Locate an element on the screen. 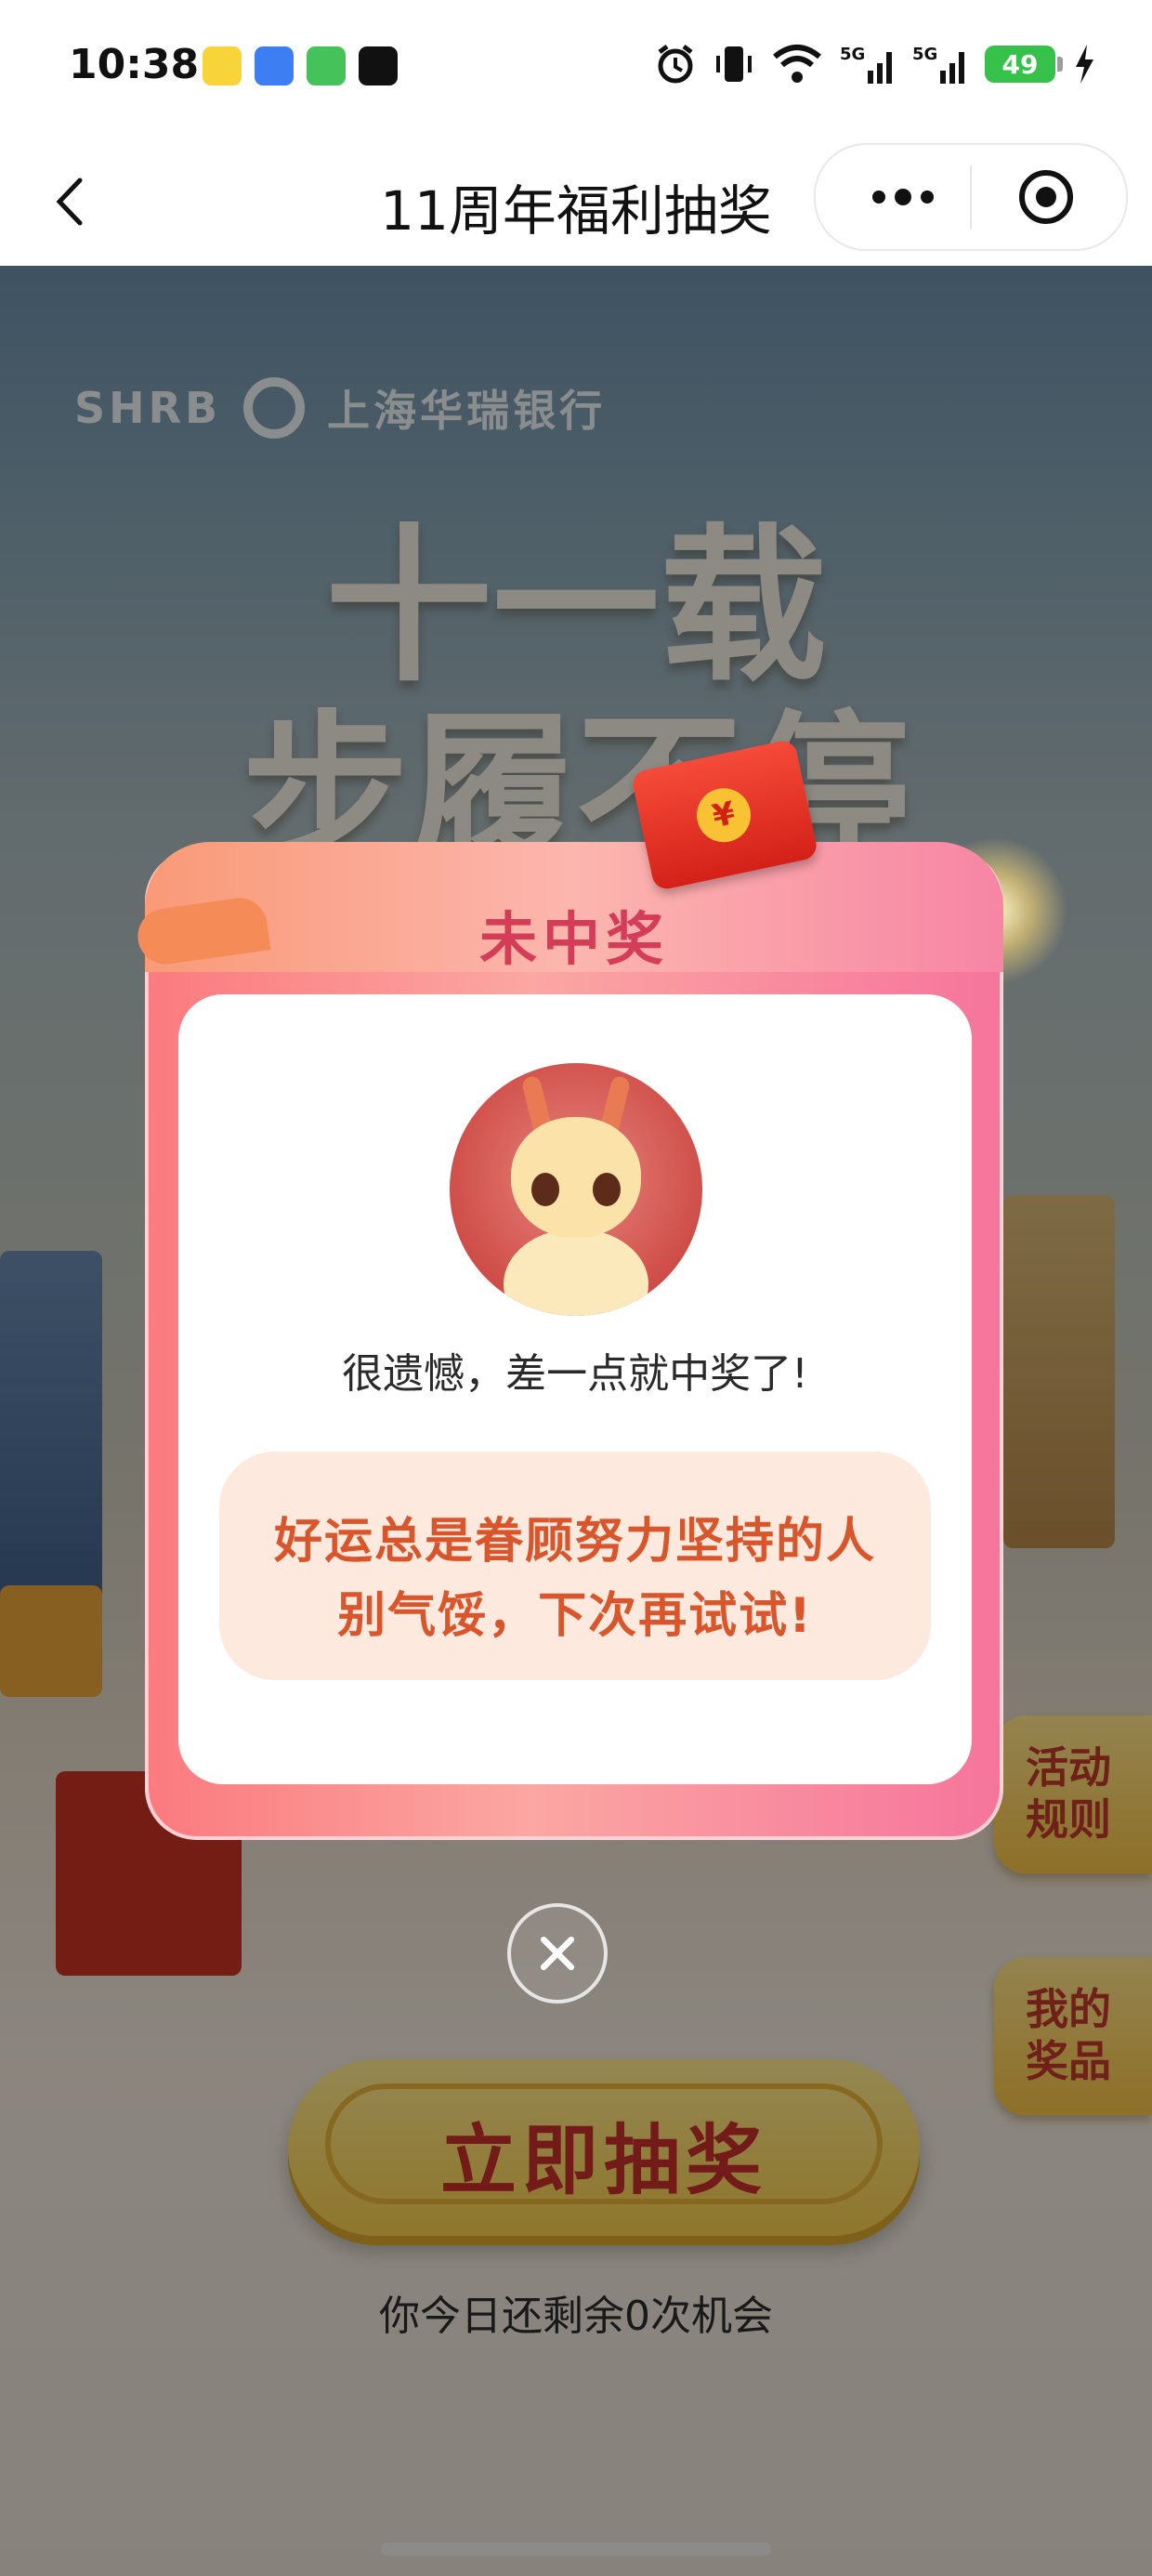  notification-icons is located at coordinates (300, 65).